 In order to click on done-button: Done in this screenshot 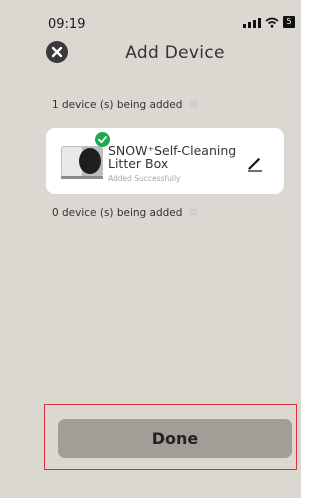, I will do `click(175, 438)`.